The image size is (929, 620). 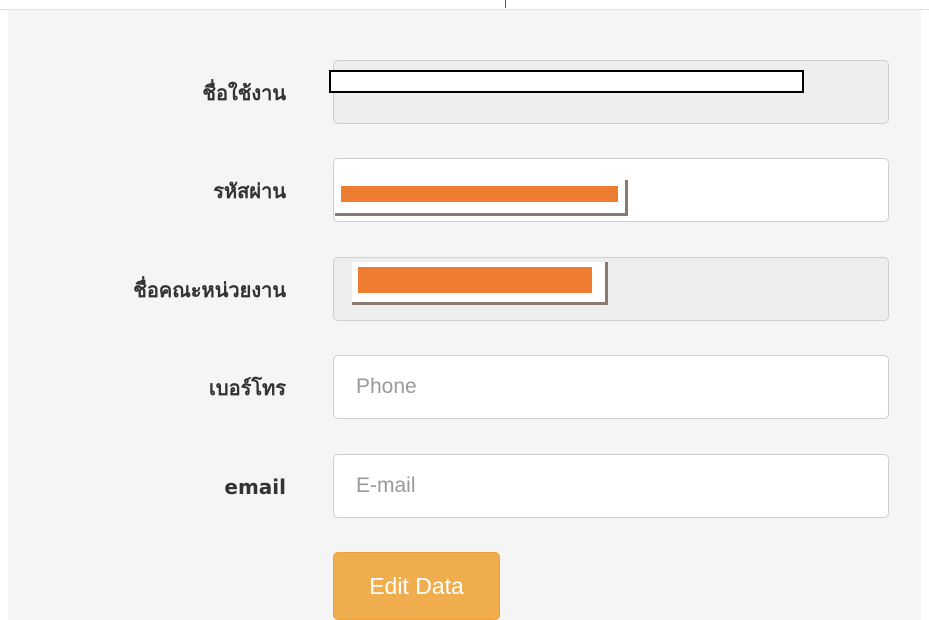 What do you see at coordinates (244, 93) in the screenshot?
I see `username-label: ชื่อใช้งาน` at bounding box center [244, 93].